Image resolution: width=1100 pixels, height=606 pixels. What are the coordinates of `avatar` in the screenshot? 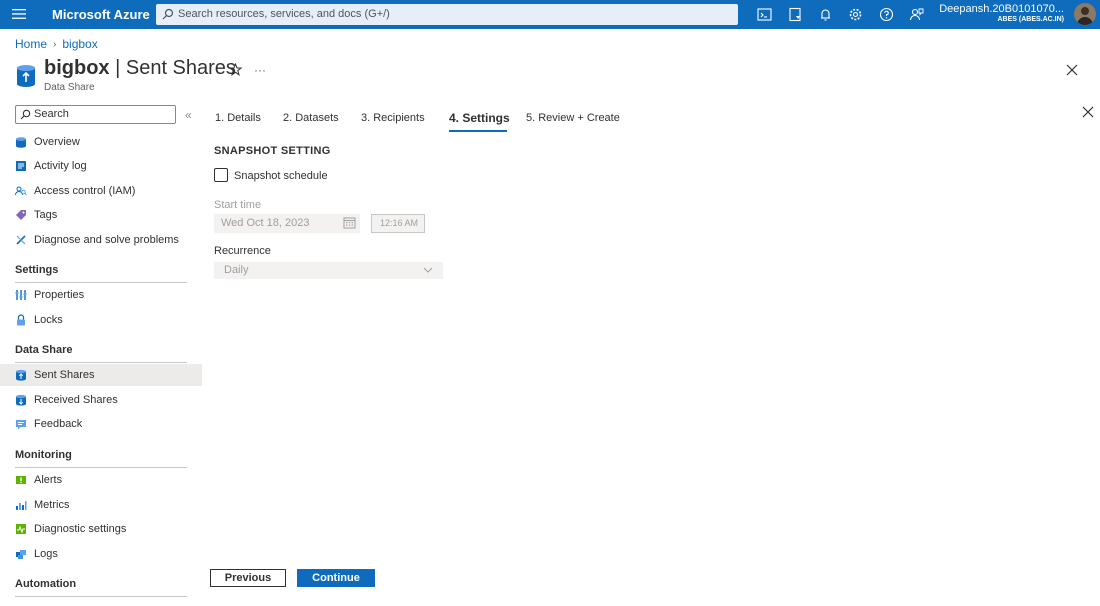 It's located at (1085, 14).